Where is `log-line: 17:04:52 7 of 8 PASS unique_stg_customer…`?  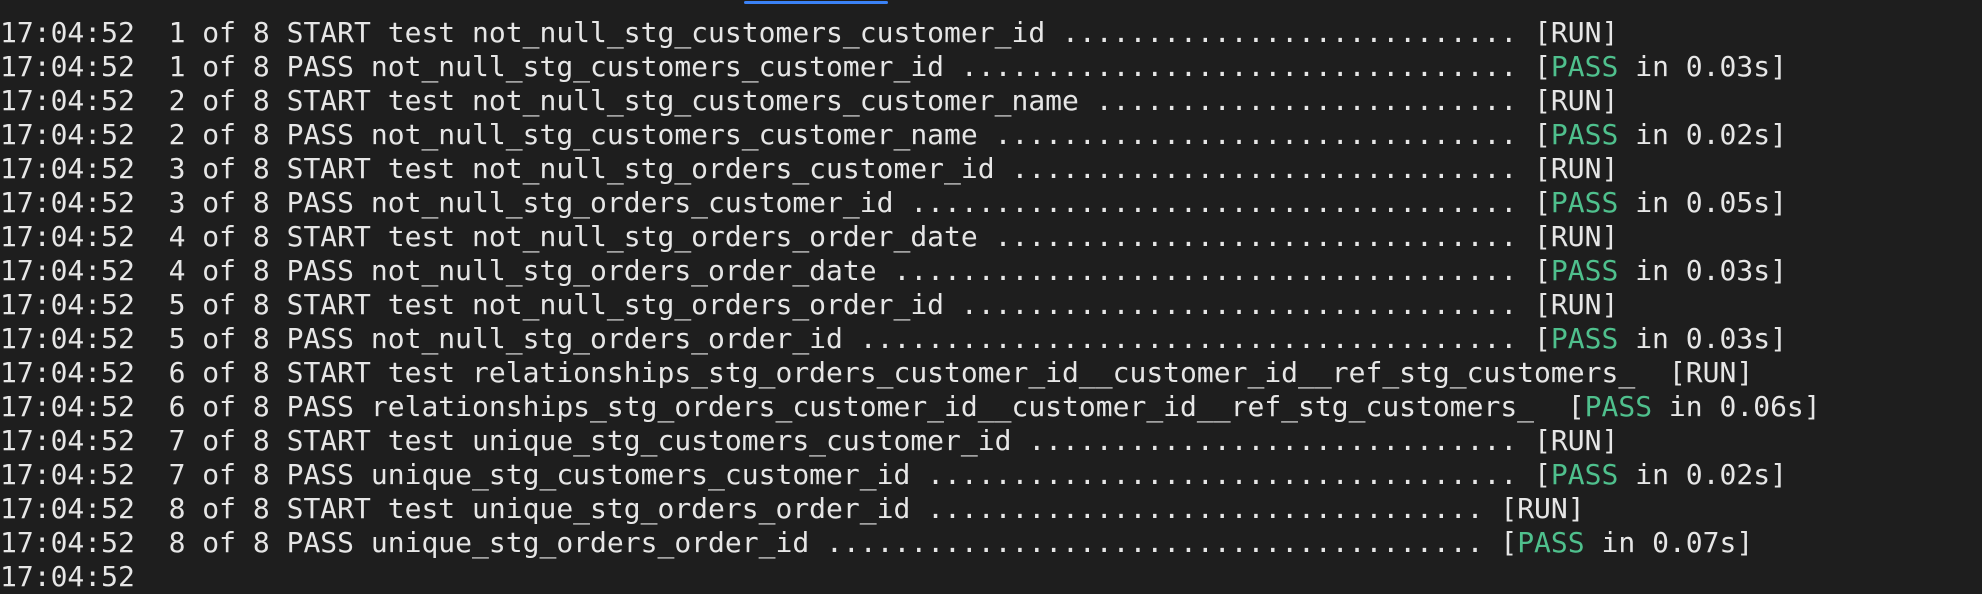 log-line: 17:04:52 7 of 8 PASS unique_stg_customer… is located at coordinates (991, 475).